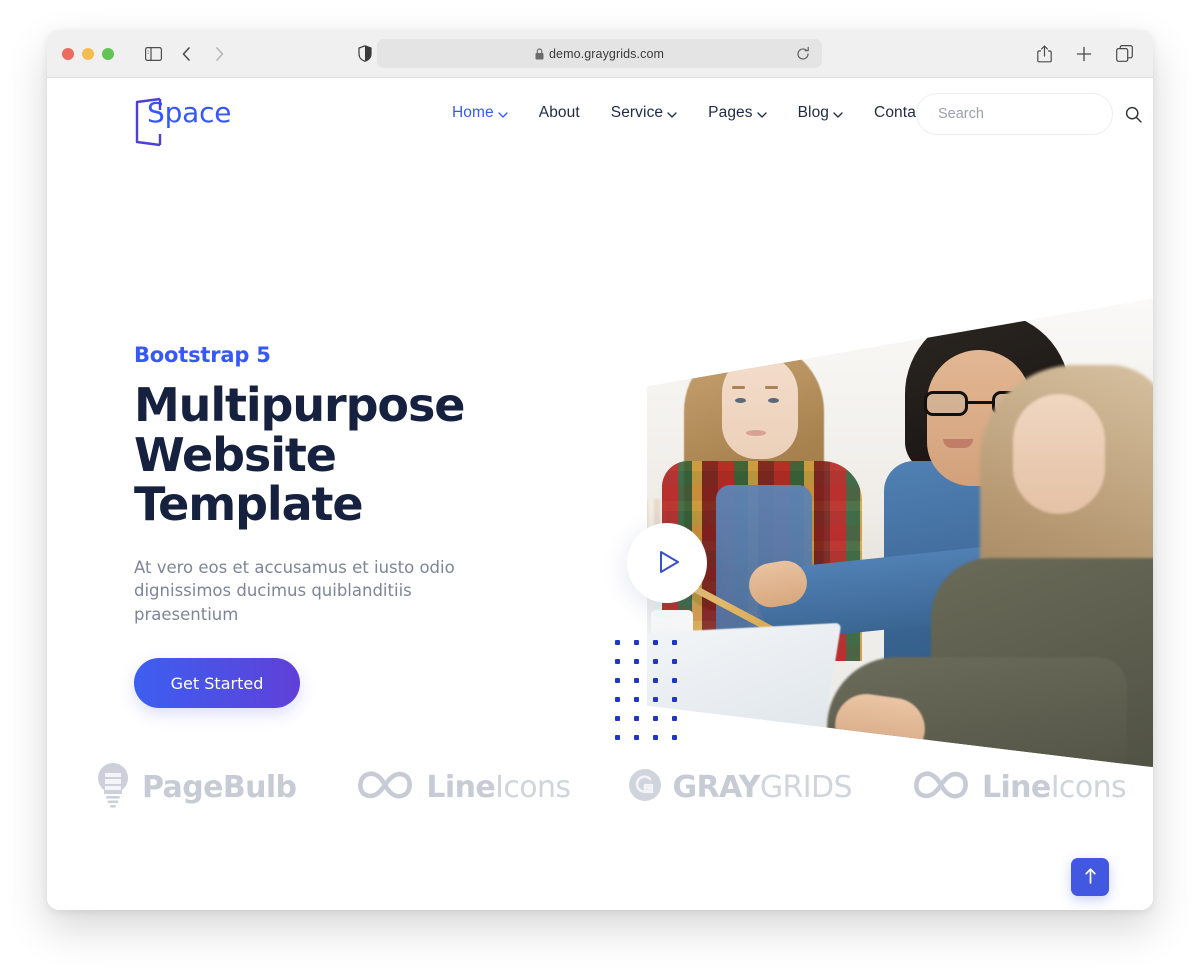  I want to click on play-icon, so click(667, 563).